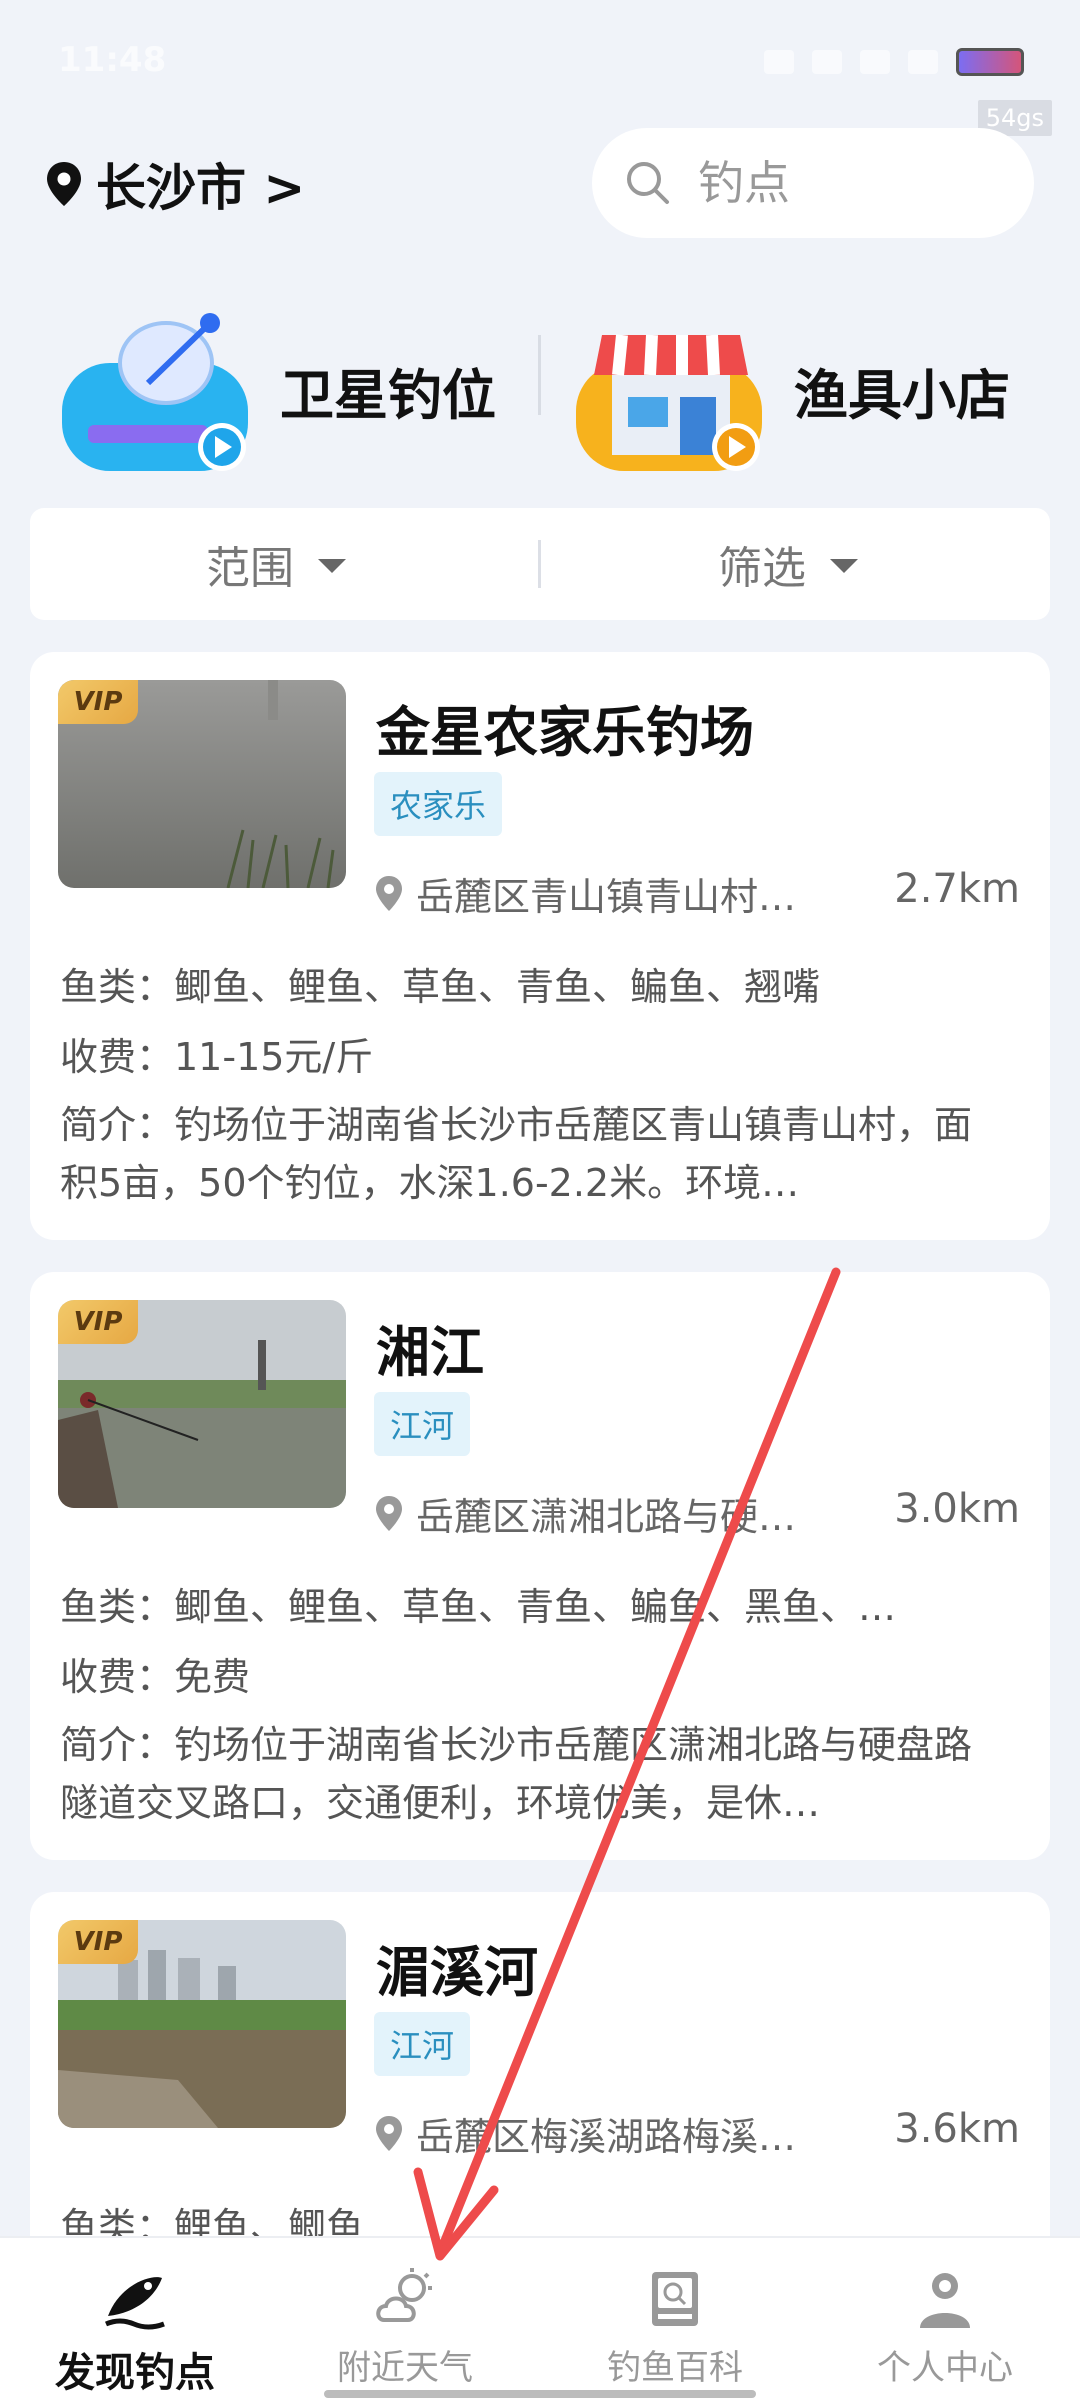 The width and height of the screenshot is (1080, 2408). Describe the element at coordinates (957, 889) in the screenshot. I see `spot-distance: 2.7km` at that location.